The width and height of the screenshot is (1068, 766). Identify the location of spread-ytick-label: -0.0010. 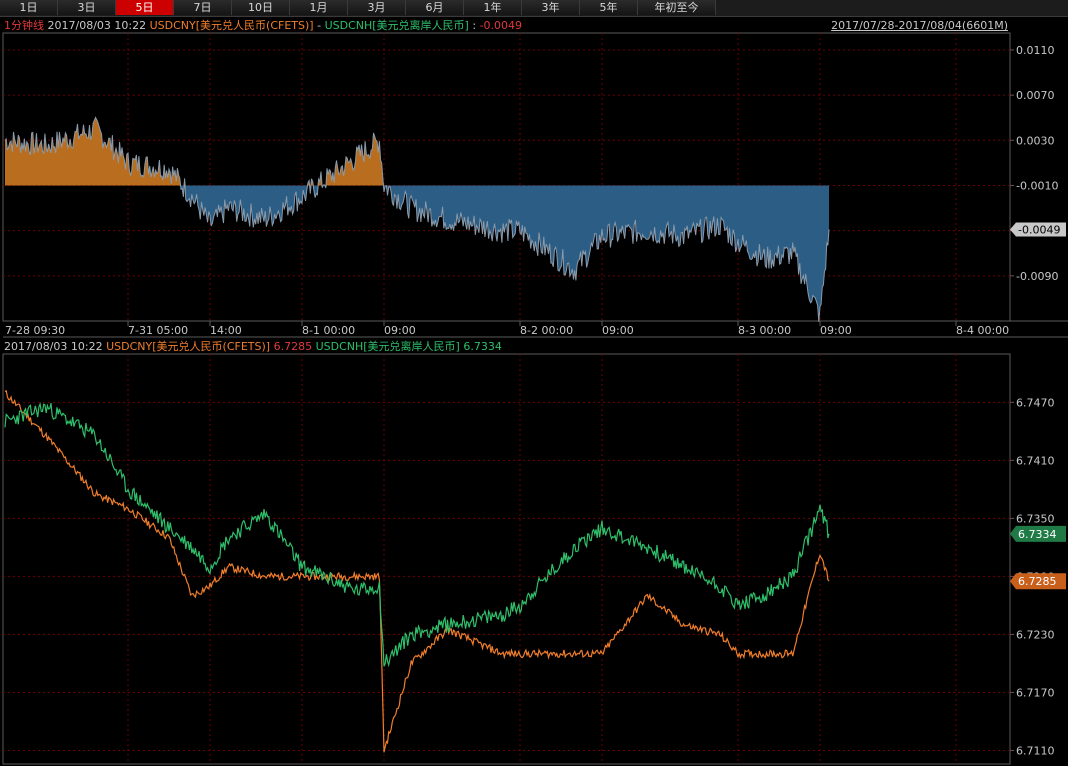
(1037, 185).